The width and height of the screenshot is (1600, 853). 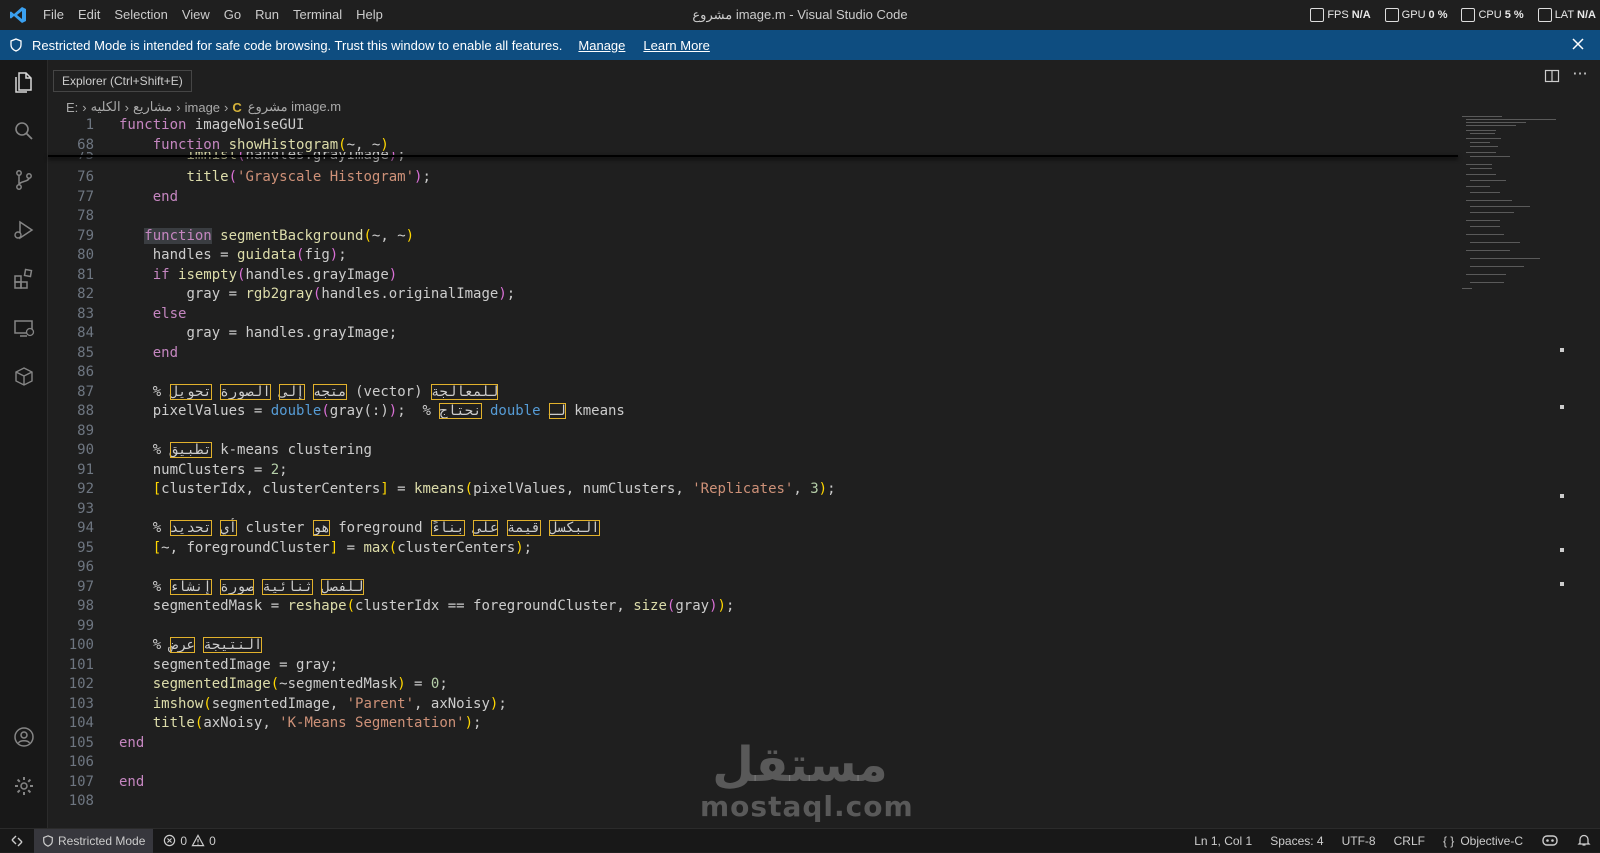 I want to click on line-endings: CRLF, so click(x=1409, y=841).